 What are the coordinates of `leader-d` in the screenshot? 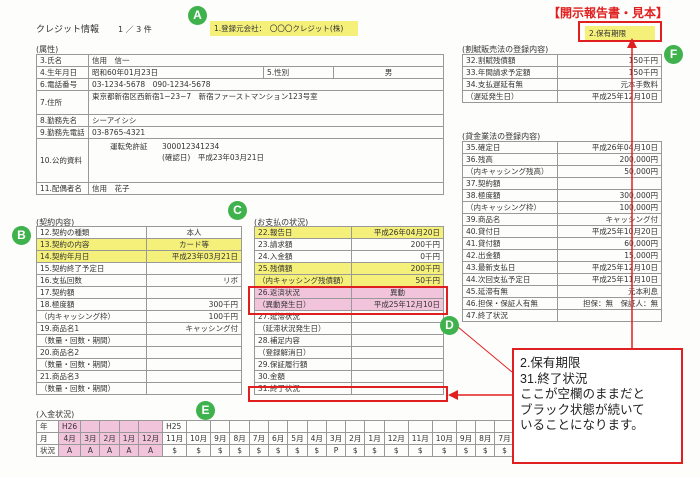 It's located at (482, 347).